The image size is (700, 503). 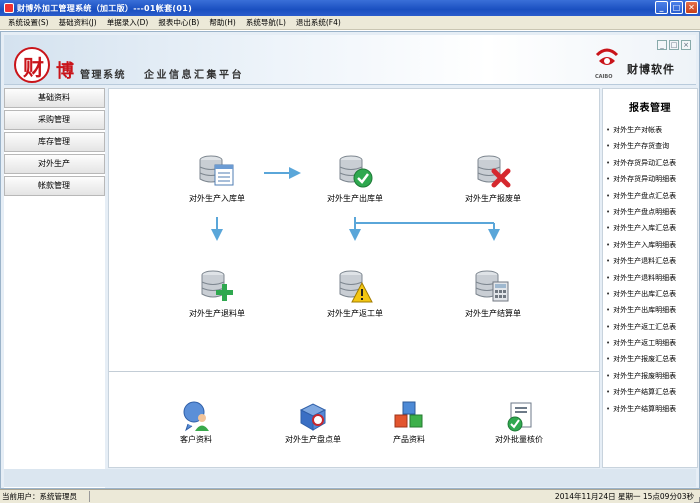 What do you see at coordinates (409, 416) in the screenshot?
I see `cubes-icon` at bounding box center [409, 416].